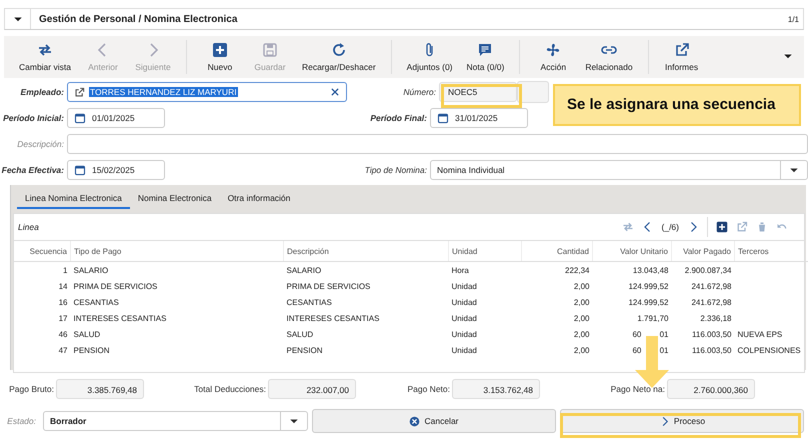 Image resolution: width=808 pixels, height=445 pixels. What do you see at coordinates (312, 389) in the screenshot?
I see `total-field: 232.007,00` at bounding box center [312, 389].